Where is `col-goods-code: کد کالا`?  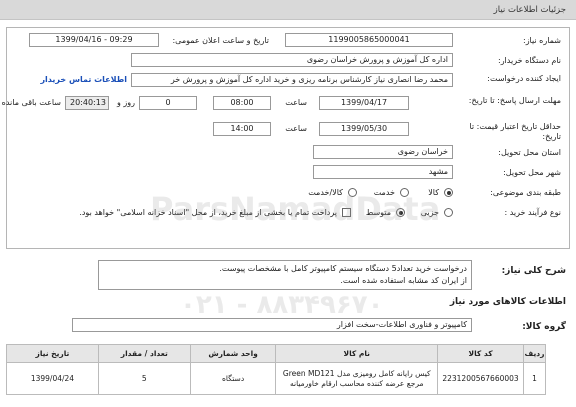 col-goods-code: کد کالا is located at coordinates (481, 353).